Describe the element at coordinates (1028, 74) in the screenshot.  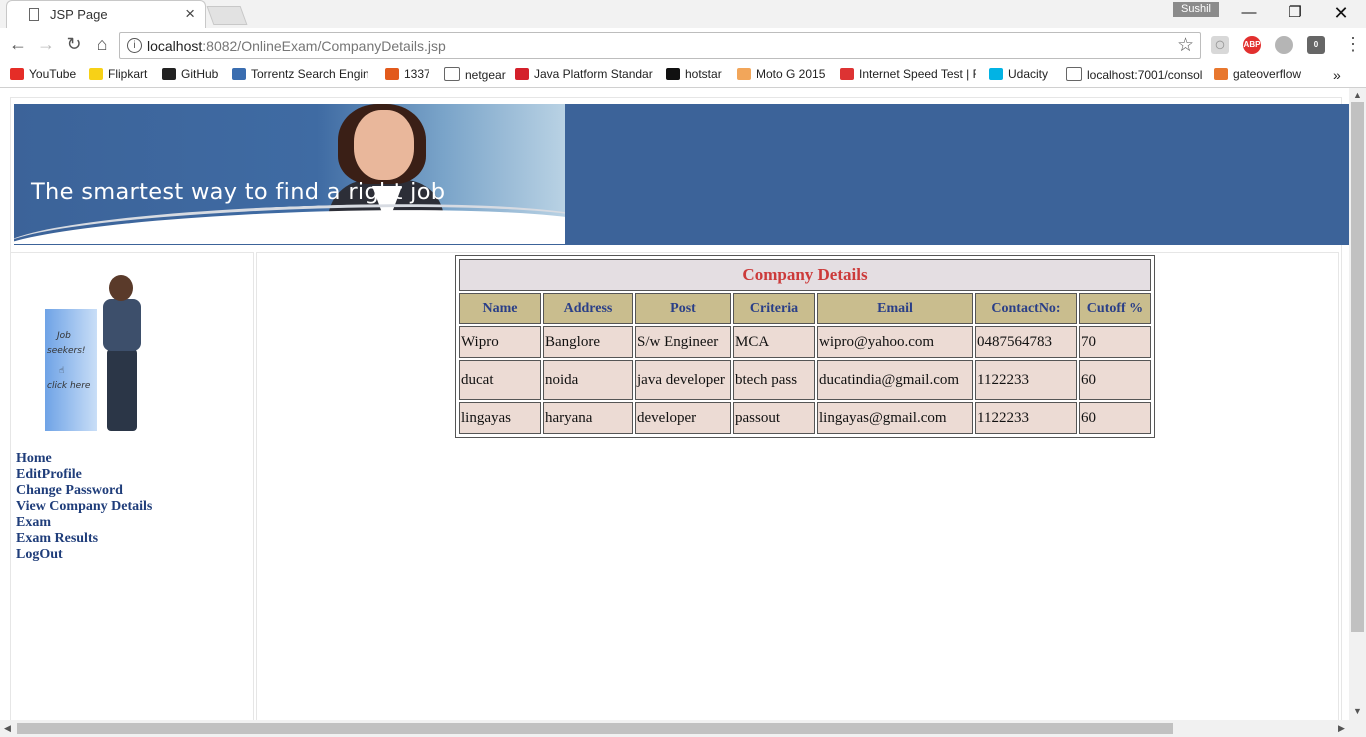
I see `bookmark-label: Udacity` at that location.